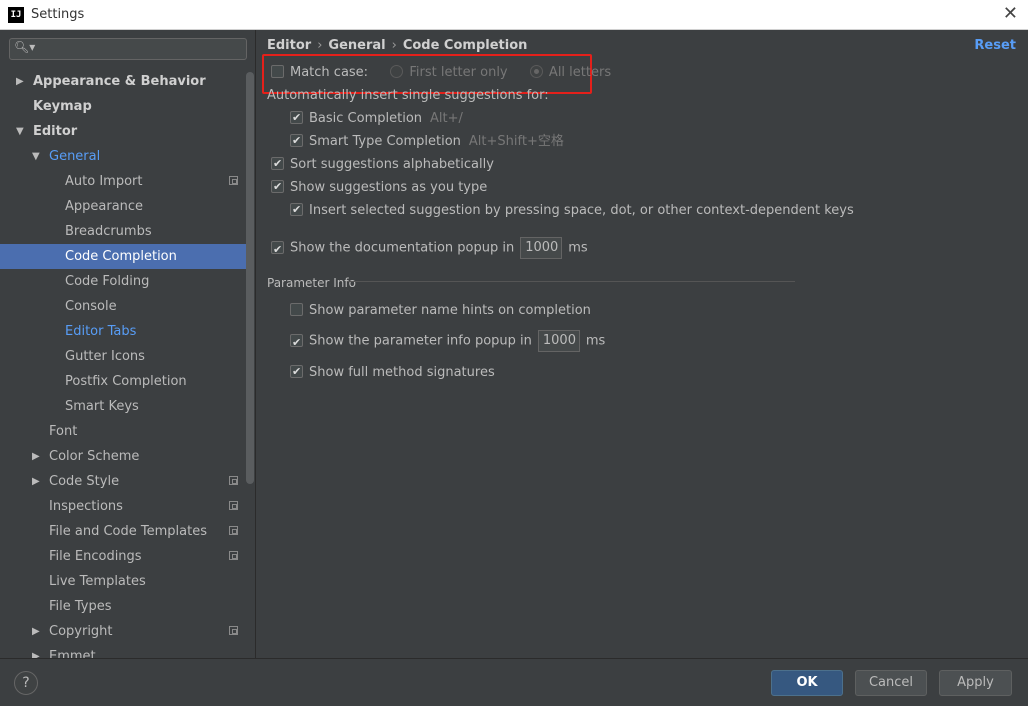 The width and height of the screenshot is (1028, 706). Describe the element at coordinates (102, 406) in the screenshot. I see `sidebar-item-label: Smart Keys` at that location.